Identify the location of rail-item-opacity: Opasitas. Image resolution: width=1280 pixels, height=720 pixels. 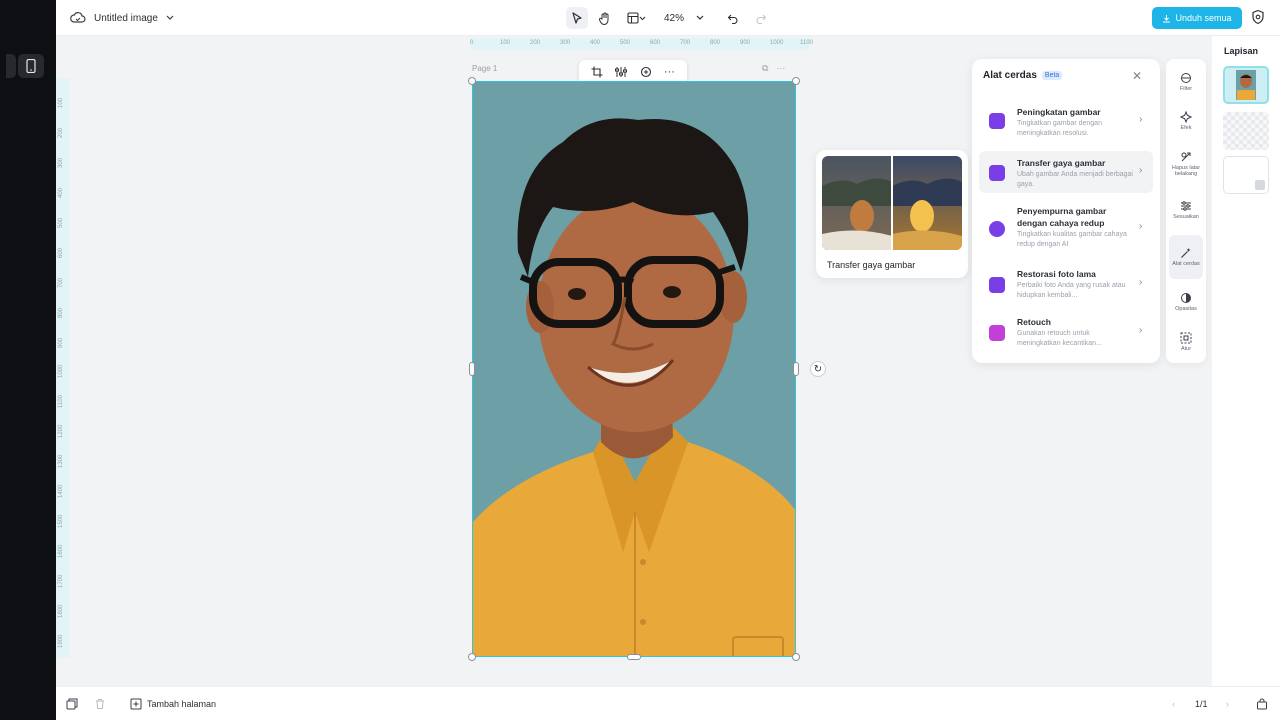
(1186, 302).